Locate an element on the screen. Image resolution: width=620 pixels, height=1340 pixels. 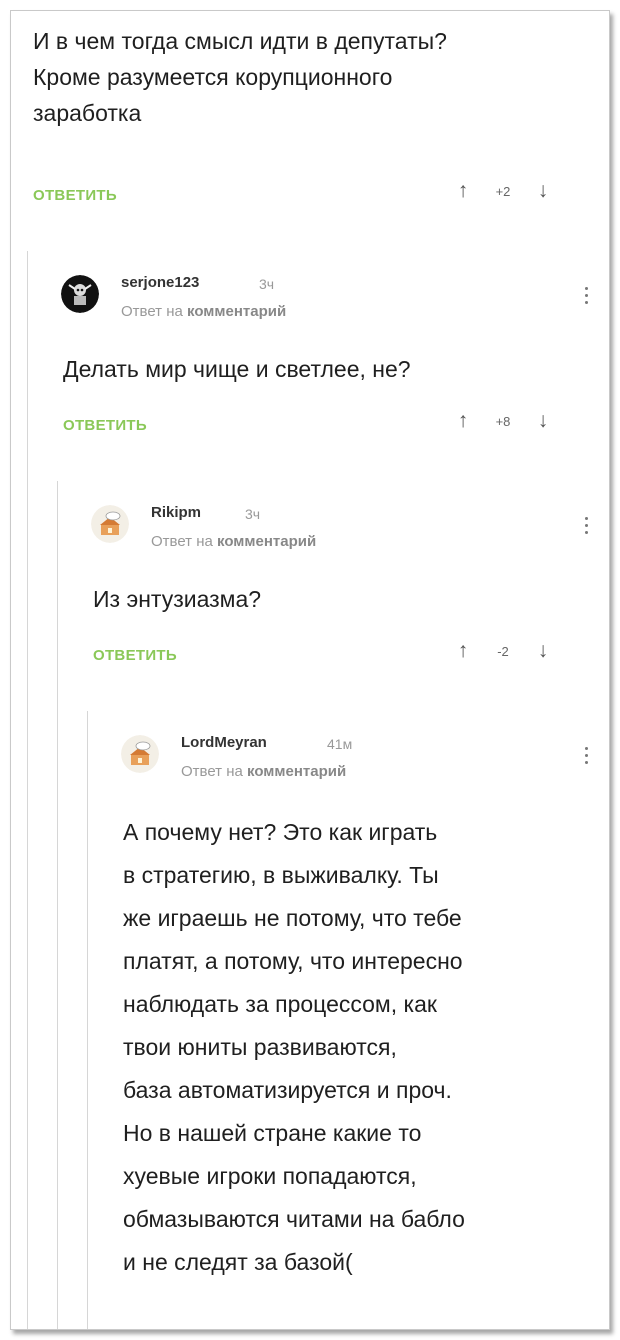
comment-line: в стратегию, в выживалку. Ты is located at coordinates (281, 875).